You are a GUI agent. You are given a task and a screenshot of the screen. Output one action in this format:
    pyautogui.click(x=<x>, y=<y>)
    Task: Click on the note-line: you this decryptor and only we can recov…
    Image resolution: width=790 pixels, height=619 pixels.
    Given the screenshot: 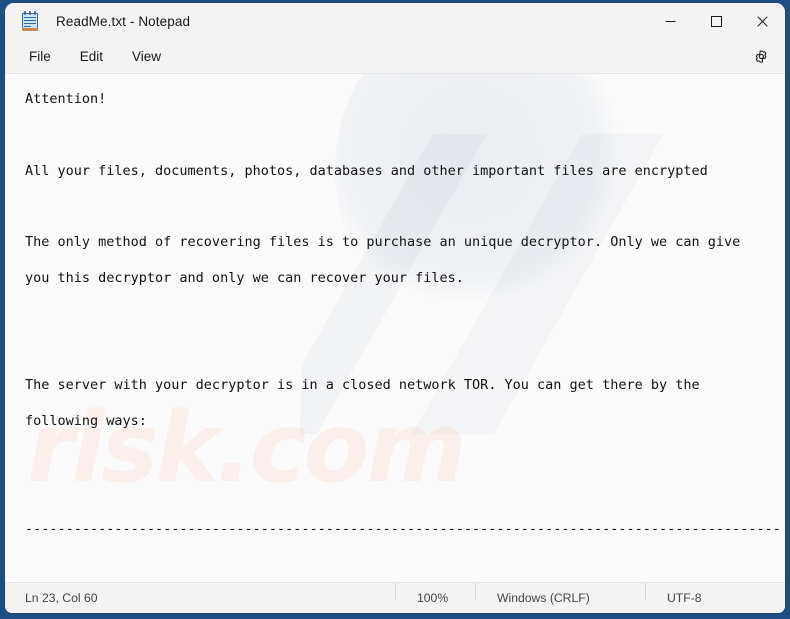 What is the action you would take?
    pyautogui.click(x=244, y=278)
    